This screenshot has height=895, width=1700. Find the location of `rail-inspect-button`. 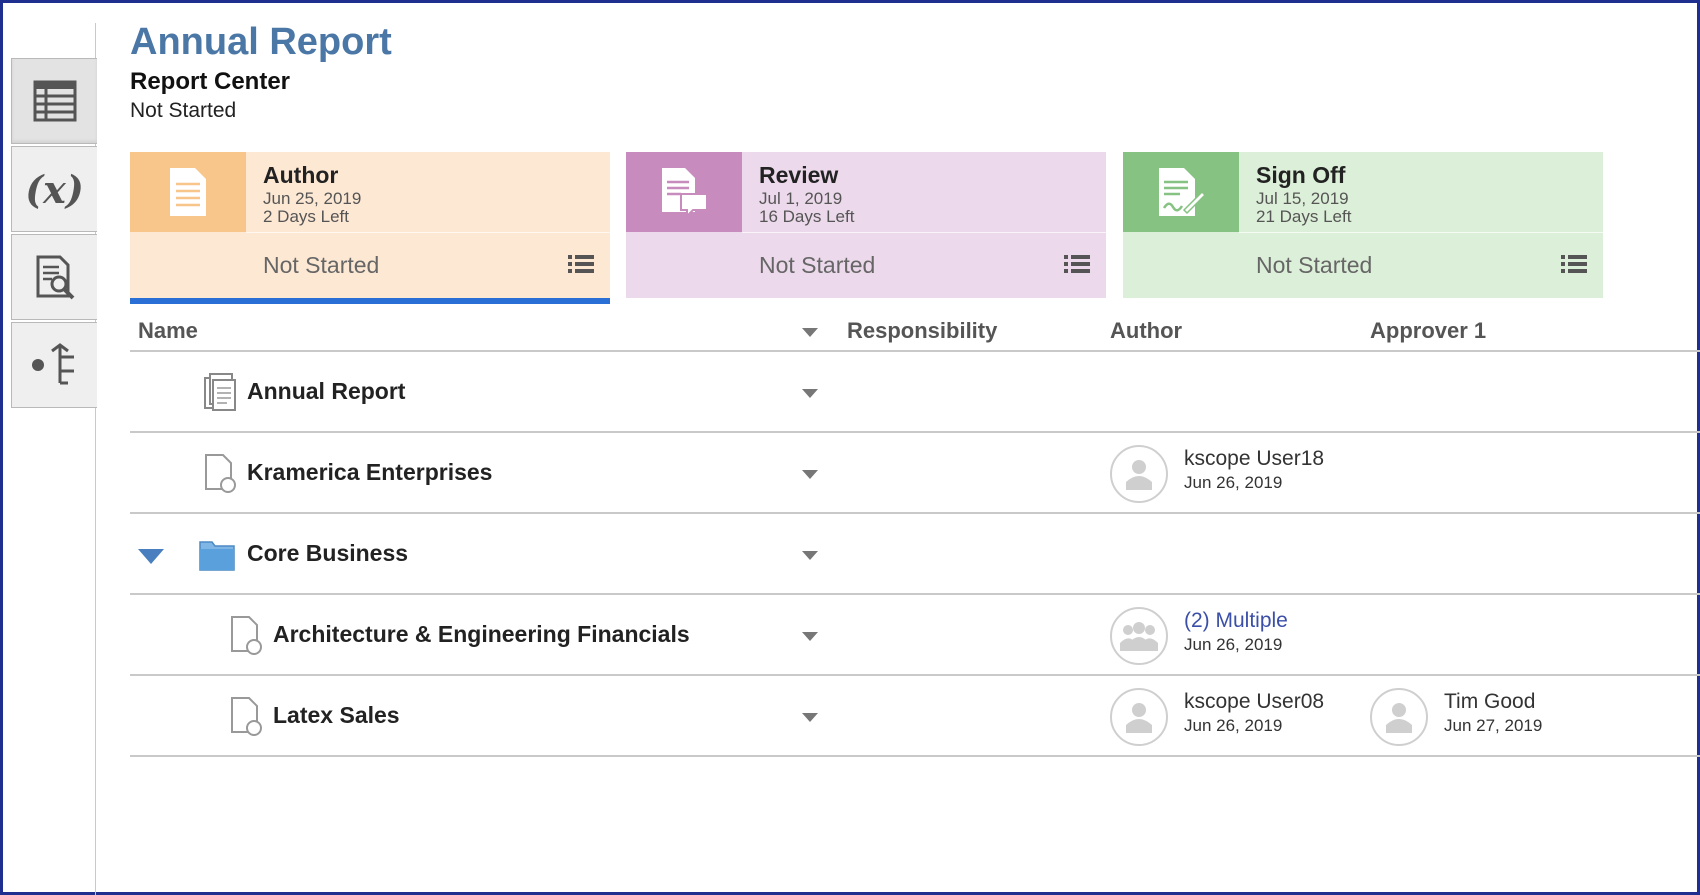

rail-inspect-button is located at coordinates (54, 277).